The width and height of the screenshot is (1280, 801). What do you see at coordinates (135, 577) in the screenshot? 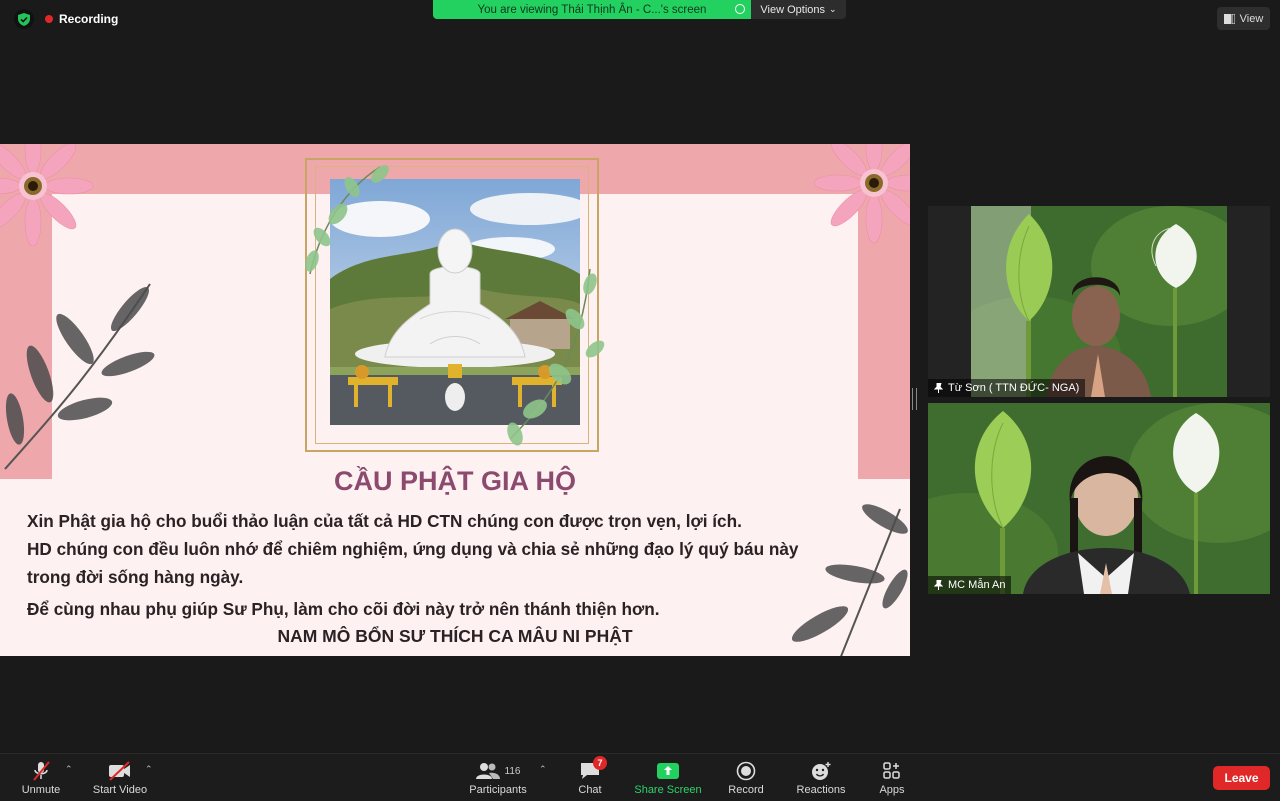
I see `slide-line: trong đời sống hàng ngày.` at bounding box center [135, 577].